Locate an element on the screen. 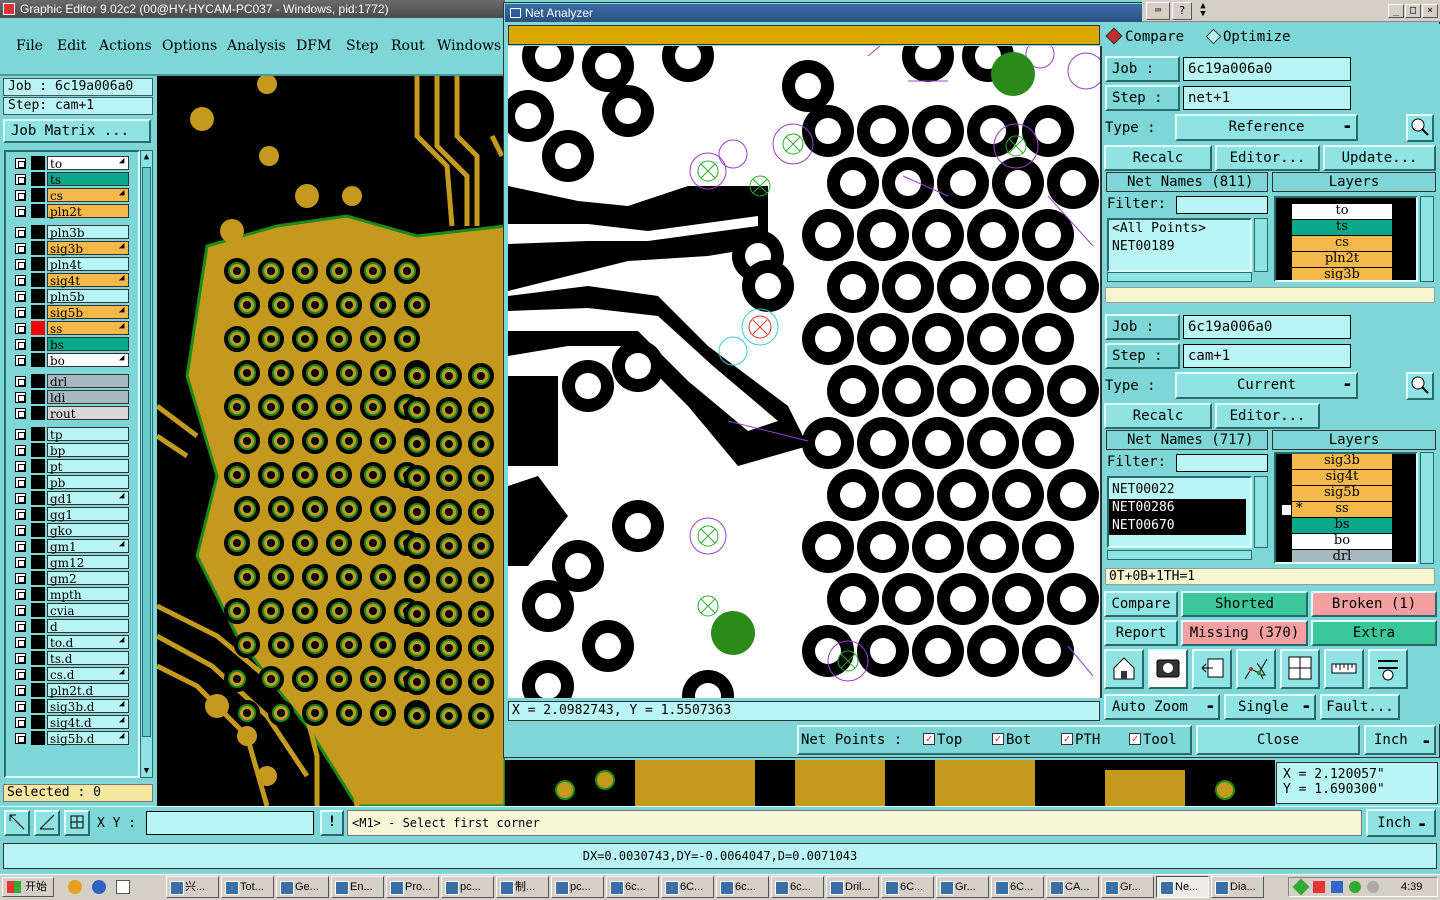  list-item: NET00022 is located at coordinates (1179, 490).